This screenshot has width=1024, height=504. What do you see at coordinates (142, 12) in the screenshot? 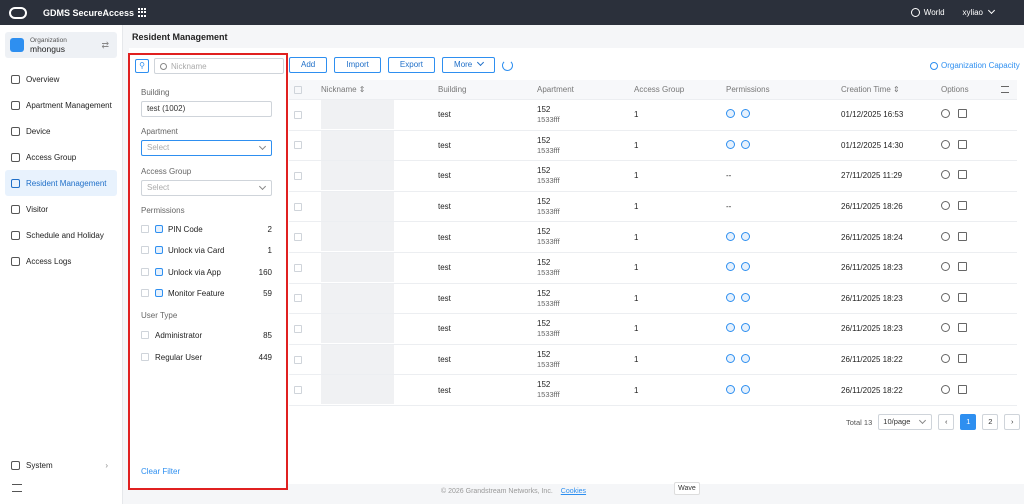
I see `app-grid-icon` at bounding box center [142, 12].